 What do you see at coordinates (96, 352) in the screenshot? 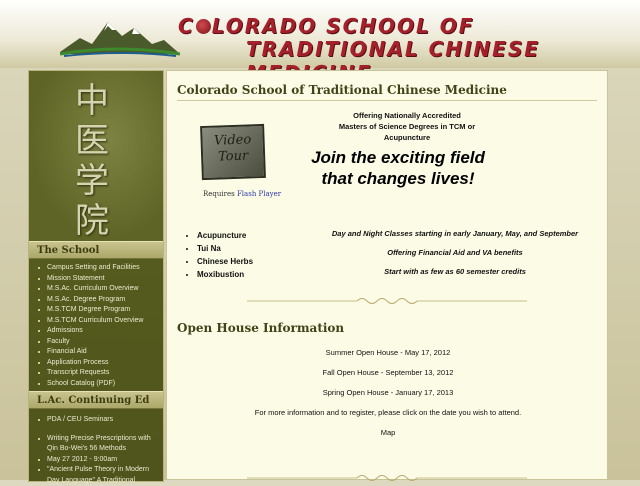
I see `sidebar-item-financial-aid: Financial Aid` at bounding box center [96, 352].